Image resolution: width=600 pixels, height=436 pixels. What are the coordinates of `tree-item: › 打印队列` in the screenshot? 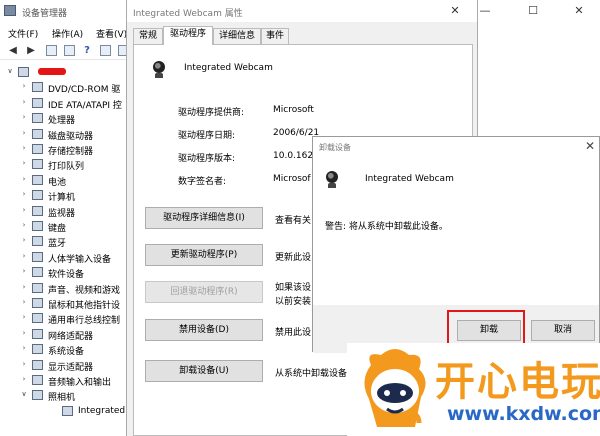 It's located at (65, 165).